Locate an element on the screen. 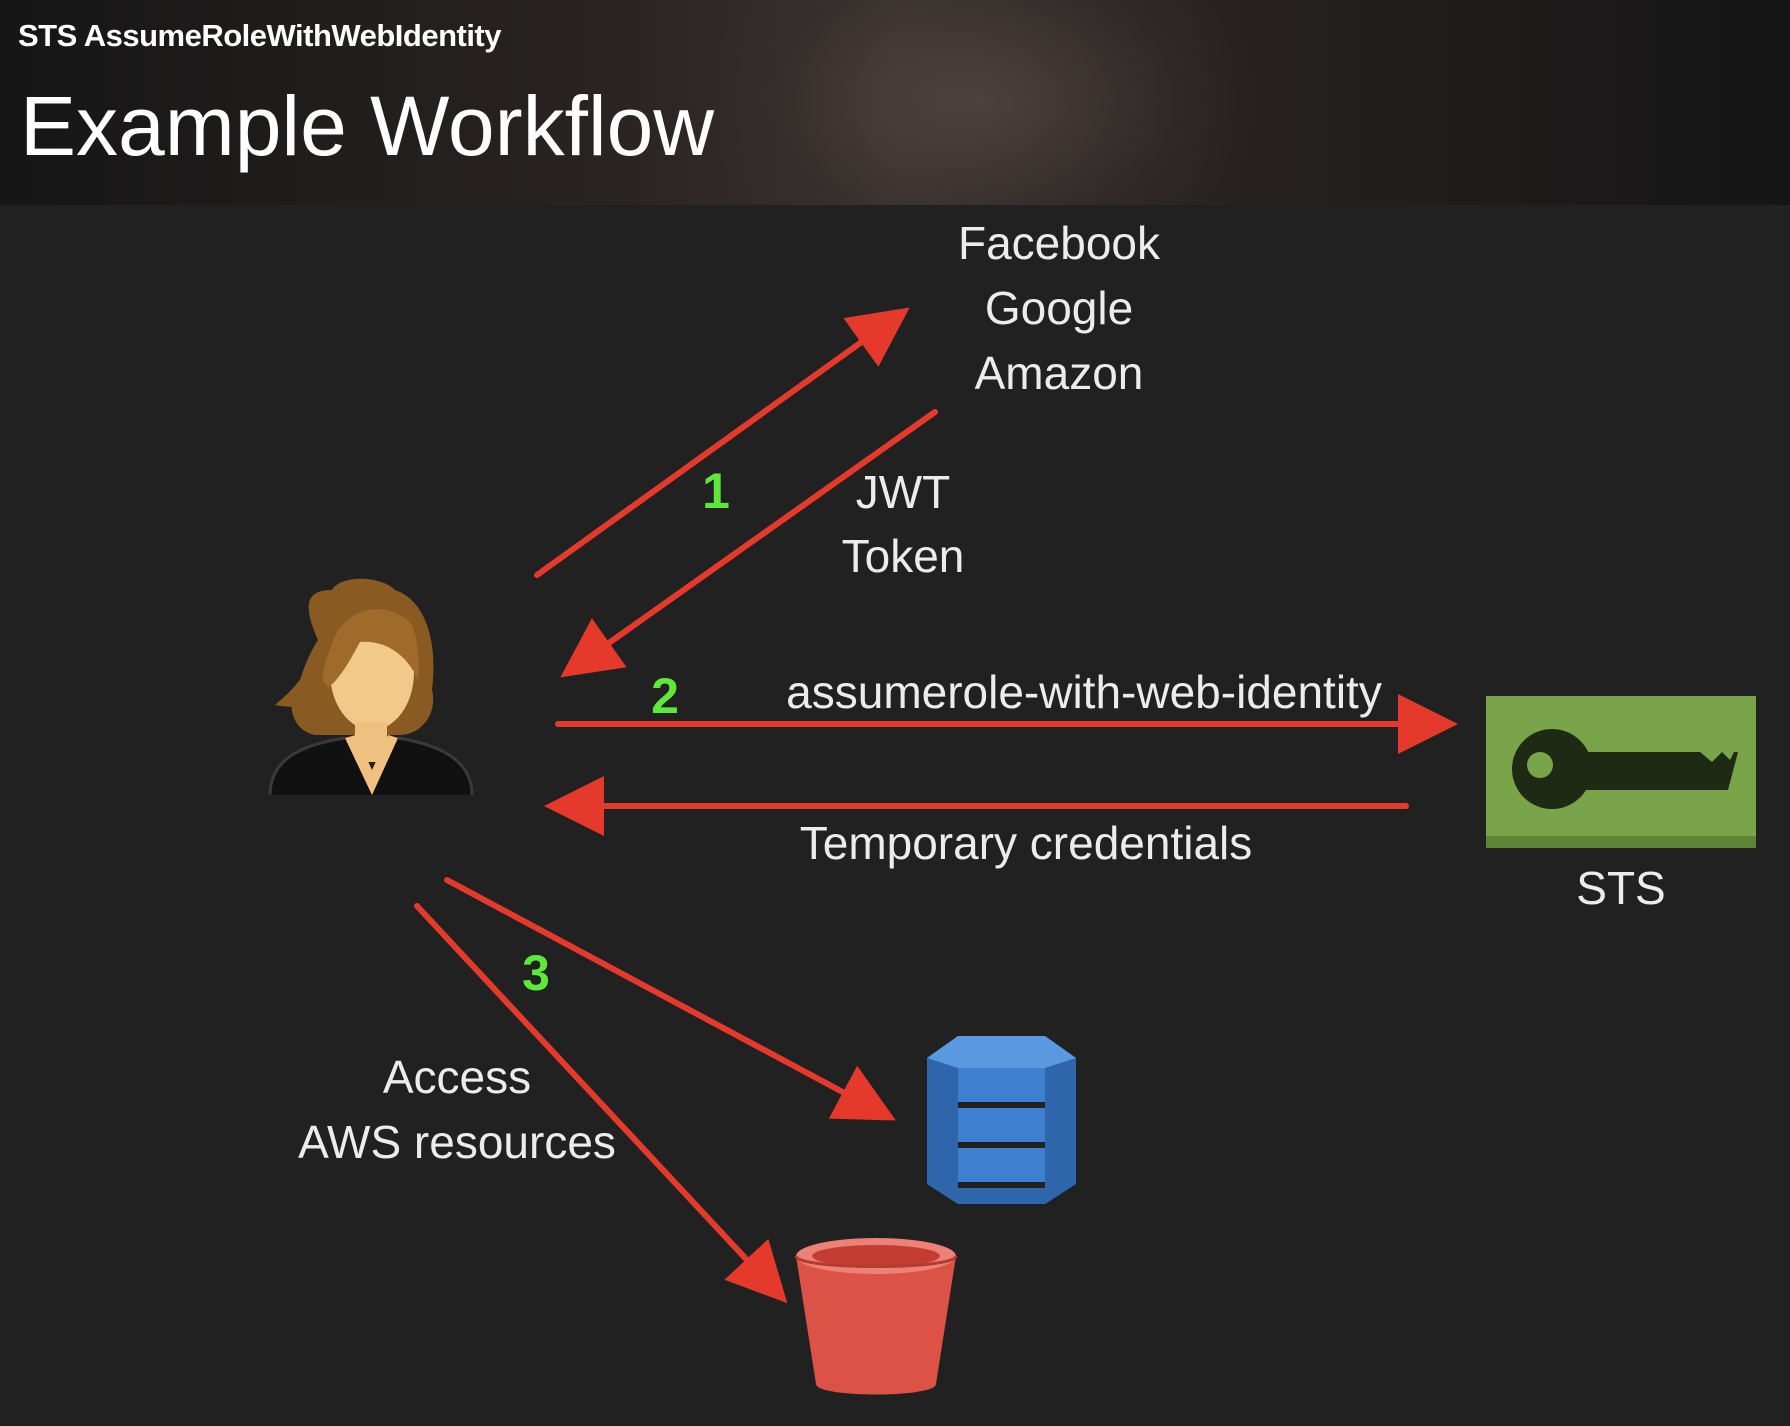 Image resolution: width=1790 pixels, height=1426 pixels. jwt-label: JWT is located at coordinates (903, 492).